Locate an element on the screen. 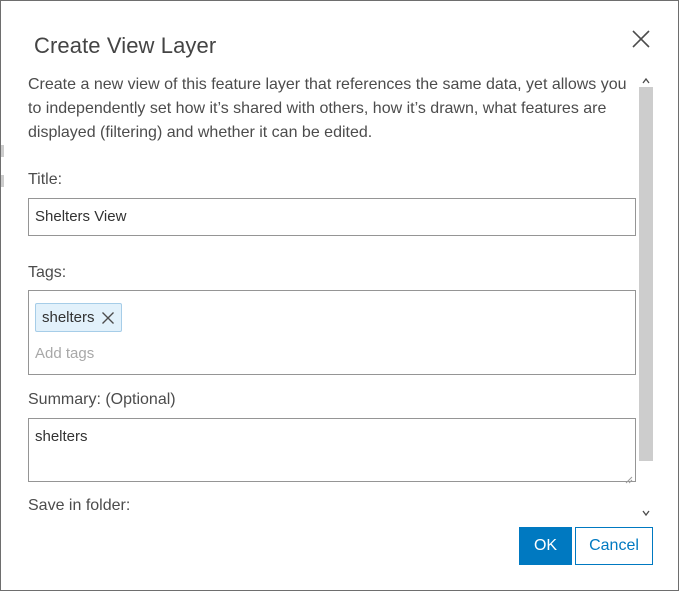  tag-remove-icon is located at coordinates (108, 318).